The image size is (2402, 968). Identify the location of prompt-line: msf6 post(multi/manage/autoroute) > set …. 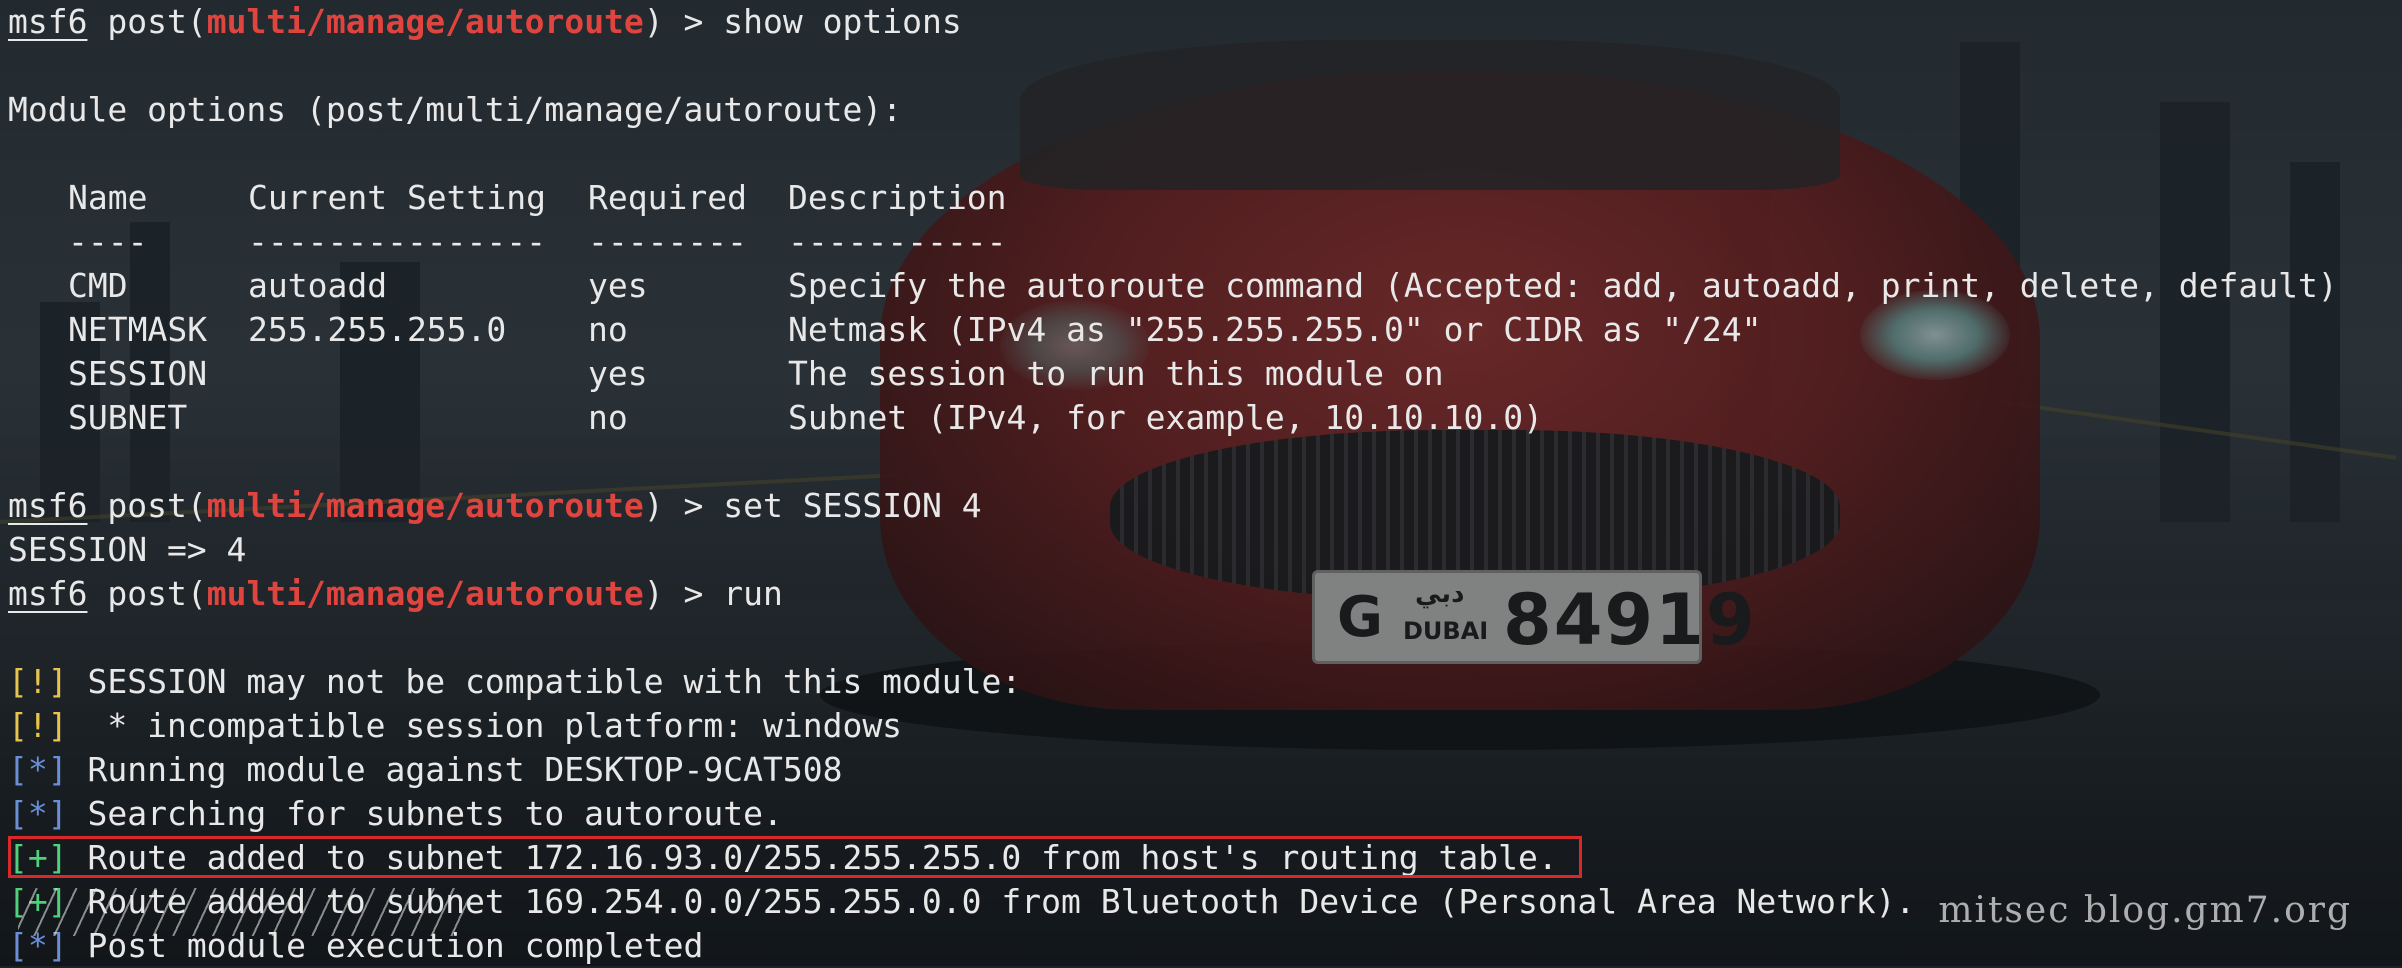
(1203, 506).